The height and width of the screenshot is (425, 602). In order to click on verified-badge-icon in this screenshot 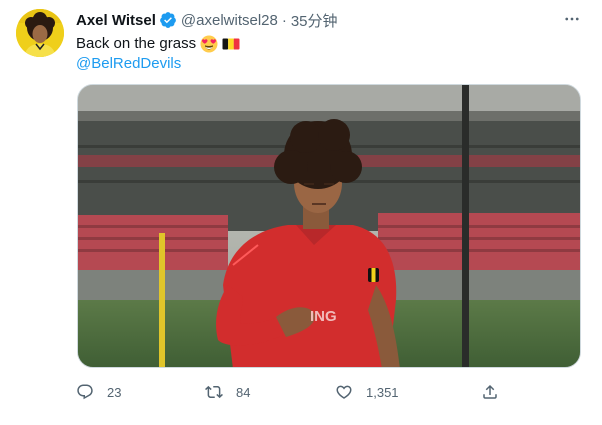, I will do `click(168, 20)`.